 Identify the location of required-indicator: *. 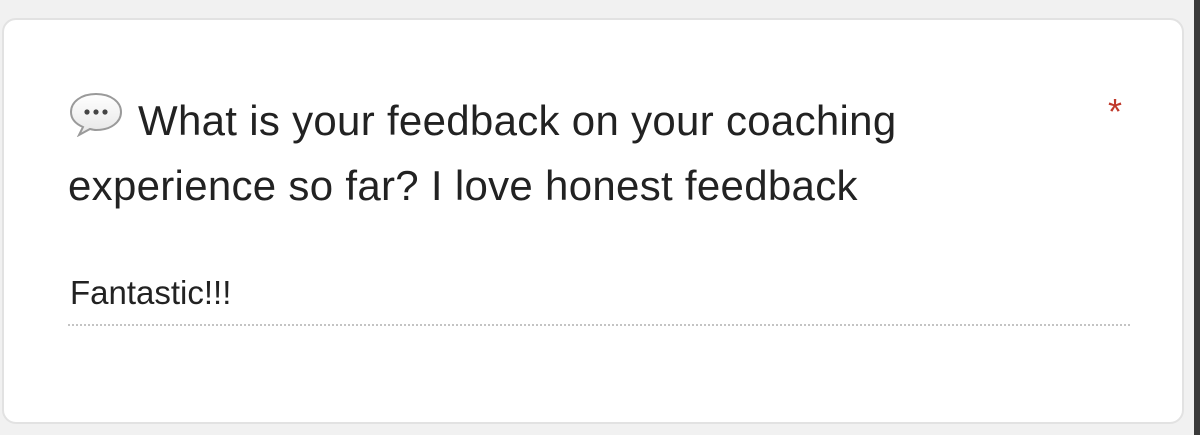
(1115, 111).